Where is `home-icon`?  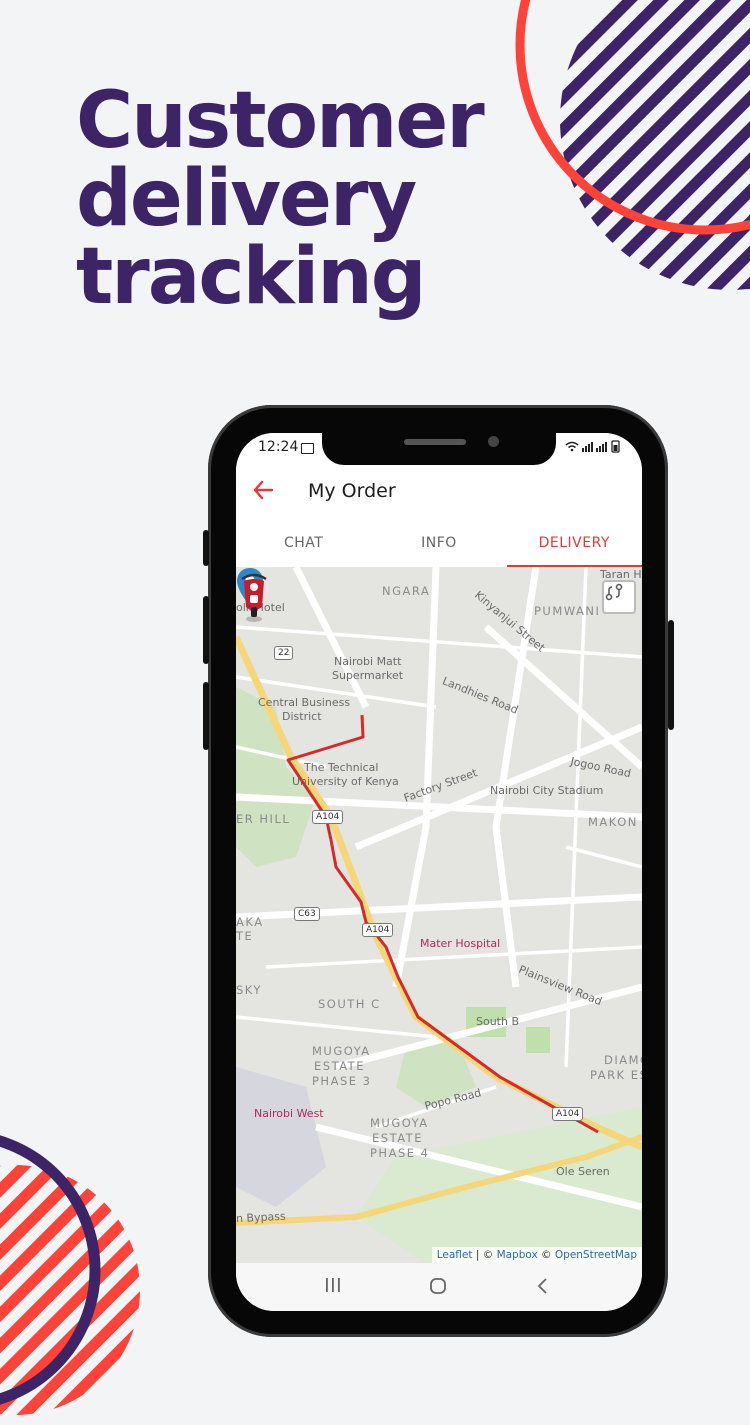
home-icon is located at coordinates (438, 1288).